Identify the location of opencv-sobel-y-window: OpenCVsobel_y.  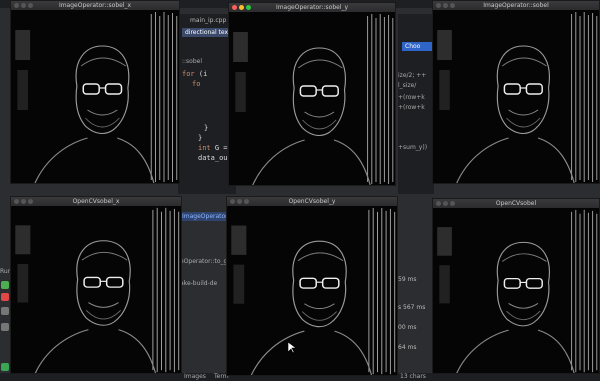
(312, 286).